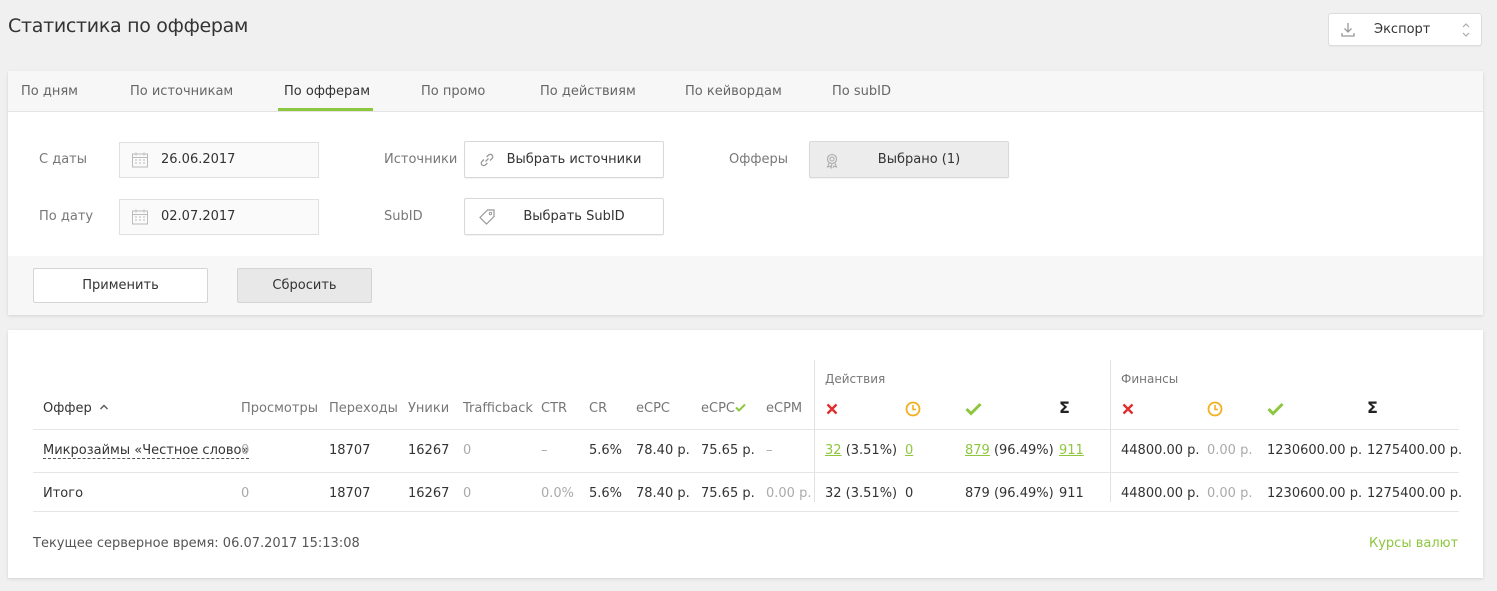  I want to click on reset-button: Сбросить, so click(304, 285).